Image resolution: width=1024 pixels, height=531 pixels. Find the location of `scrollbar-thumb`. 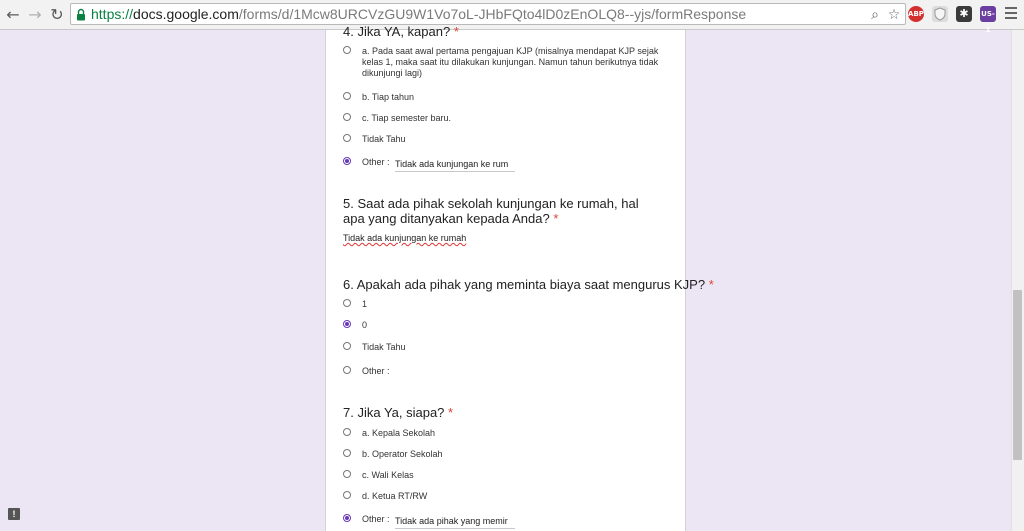

scrollbar-thumb is located at coordinates (1017, 375).